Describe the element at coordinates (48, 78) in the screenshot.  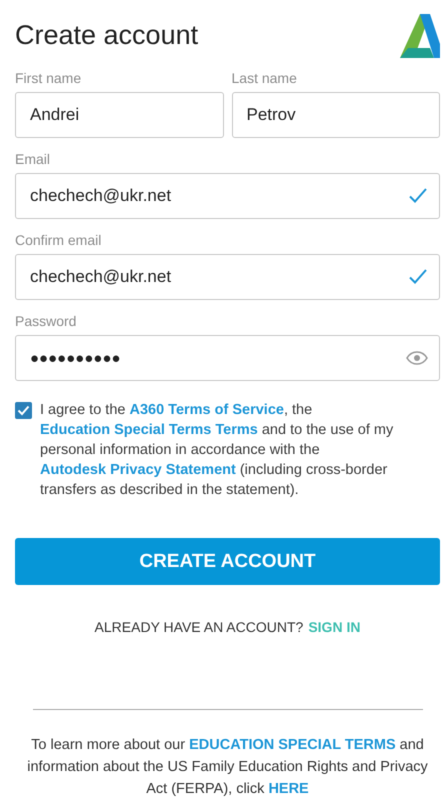
I see `field-label: First name` at that location.